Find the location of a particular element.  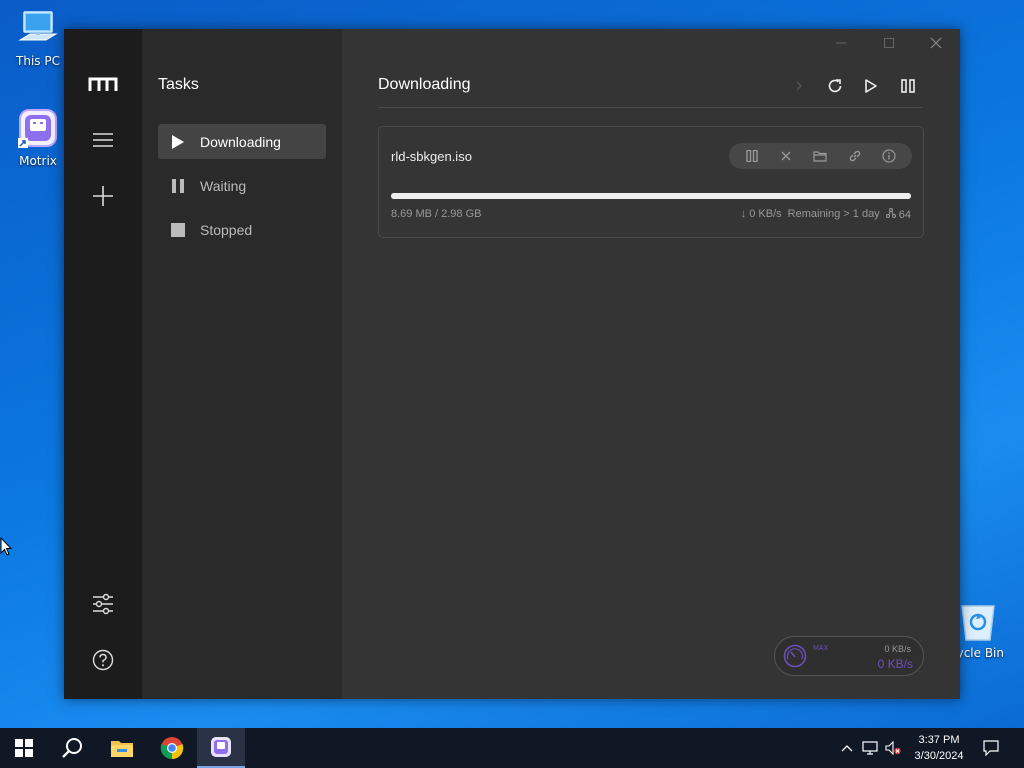

connections-value: 64 is located at coordinates (904, 215).